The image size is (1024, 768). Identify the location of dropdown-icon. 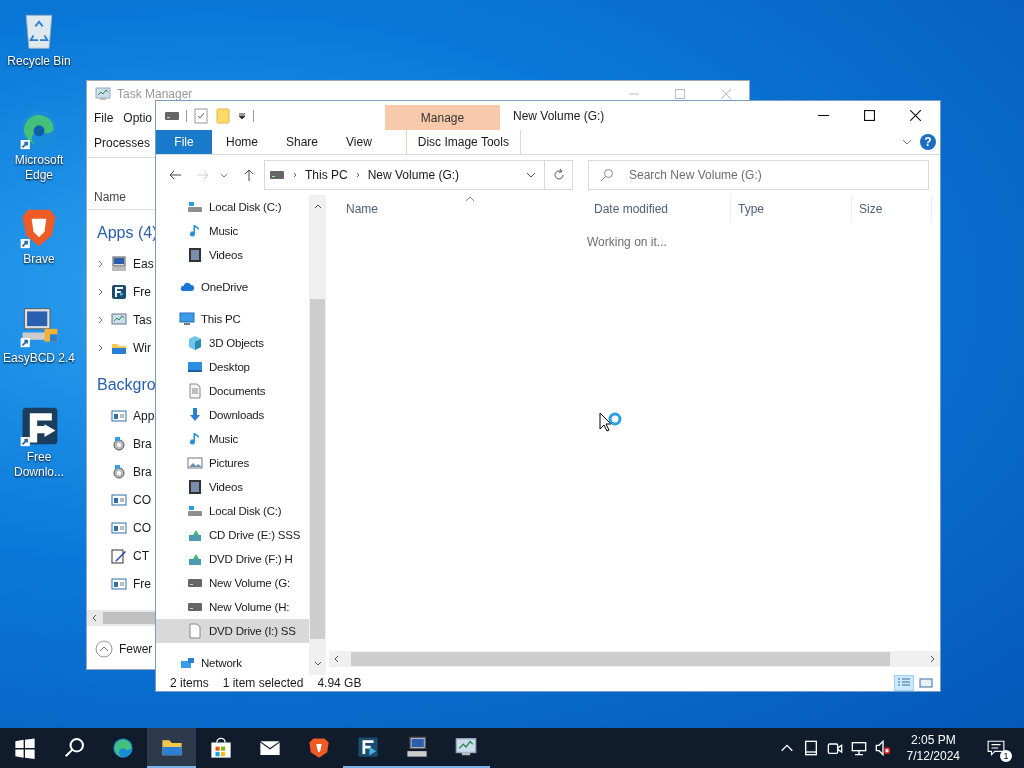
(242, 115).